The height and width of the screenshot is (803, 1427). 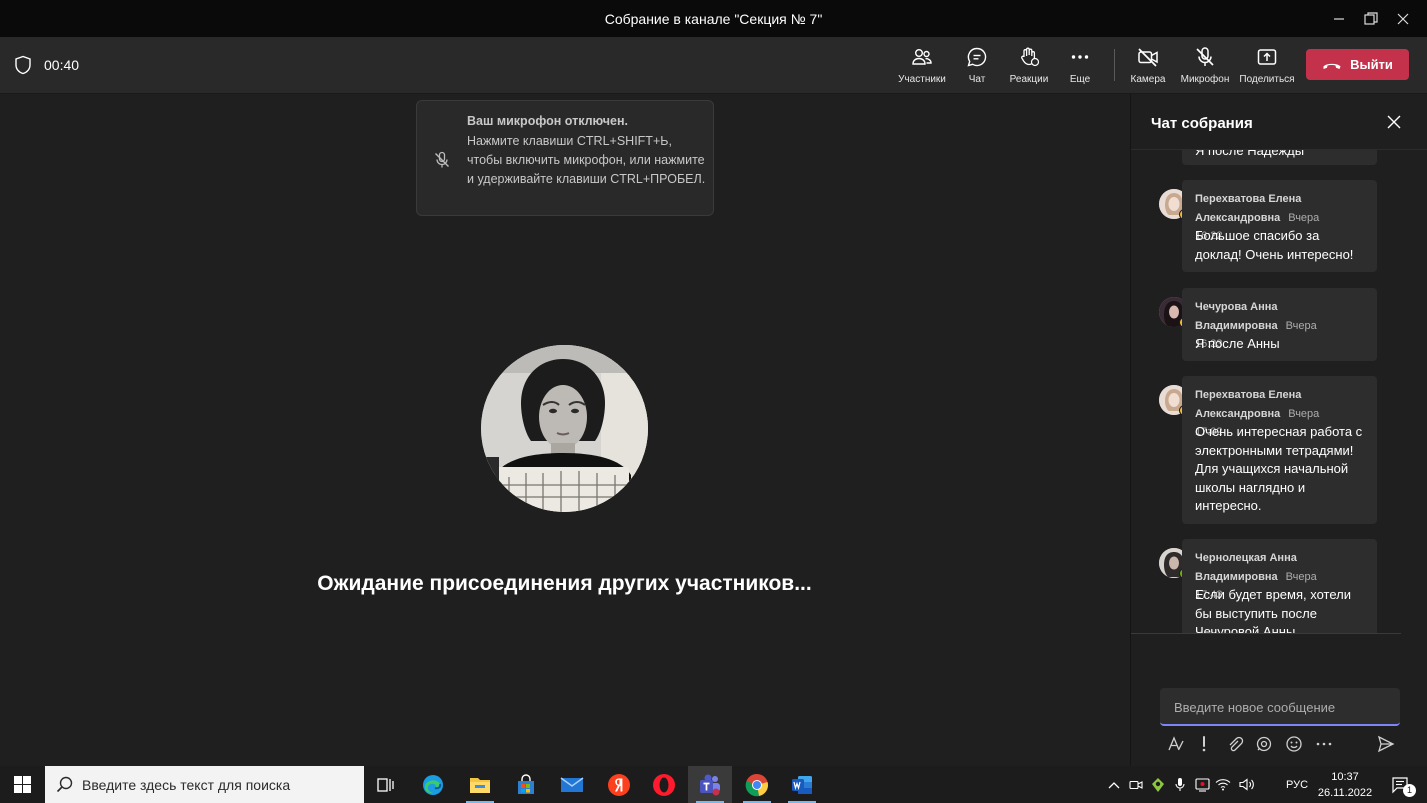 I want to click on title-bar: Собрание в канале "Секция № 7", so click(x=713, y=18).